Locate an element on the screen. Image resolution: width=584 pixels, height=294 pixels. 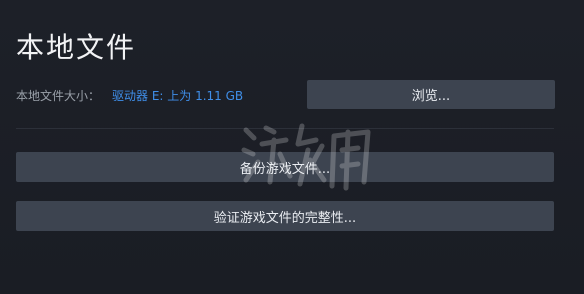
file-size-value: 驱动器 E: 上为 1.11 GB is located at coordinates (178, 95).